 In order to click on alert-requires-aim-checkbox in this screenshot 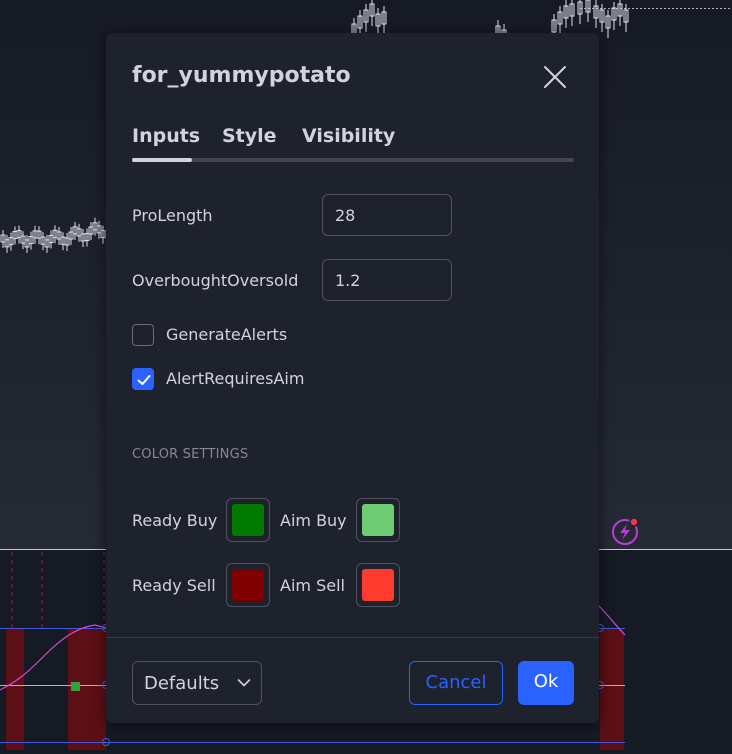, I will do `click(143, 379)`.